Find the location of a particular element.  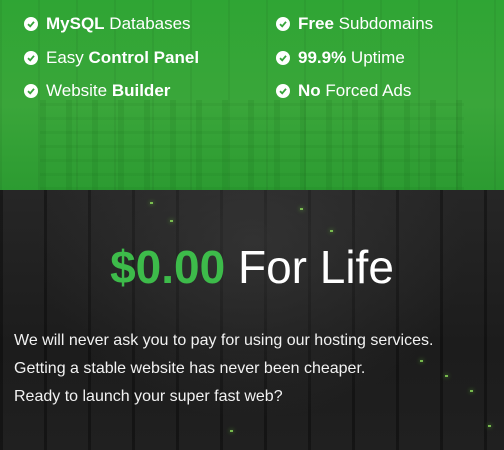

feature-mysql-databases: MySQL Databases is located at coordinates (107, 24).